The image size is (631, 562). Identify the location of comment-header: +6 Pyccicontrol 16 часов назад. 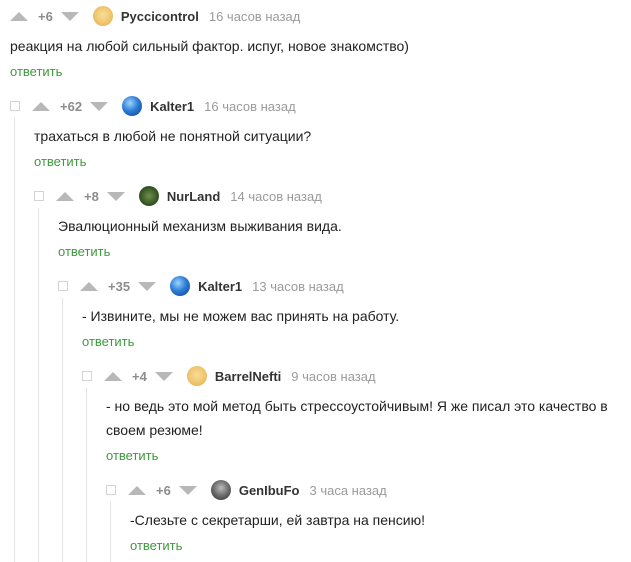
(155, 16).